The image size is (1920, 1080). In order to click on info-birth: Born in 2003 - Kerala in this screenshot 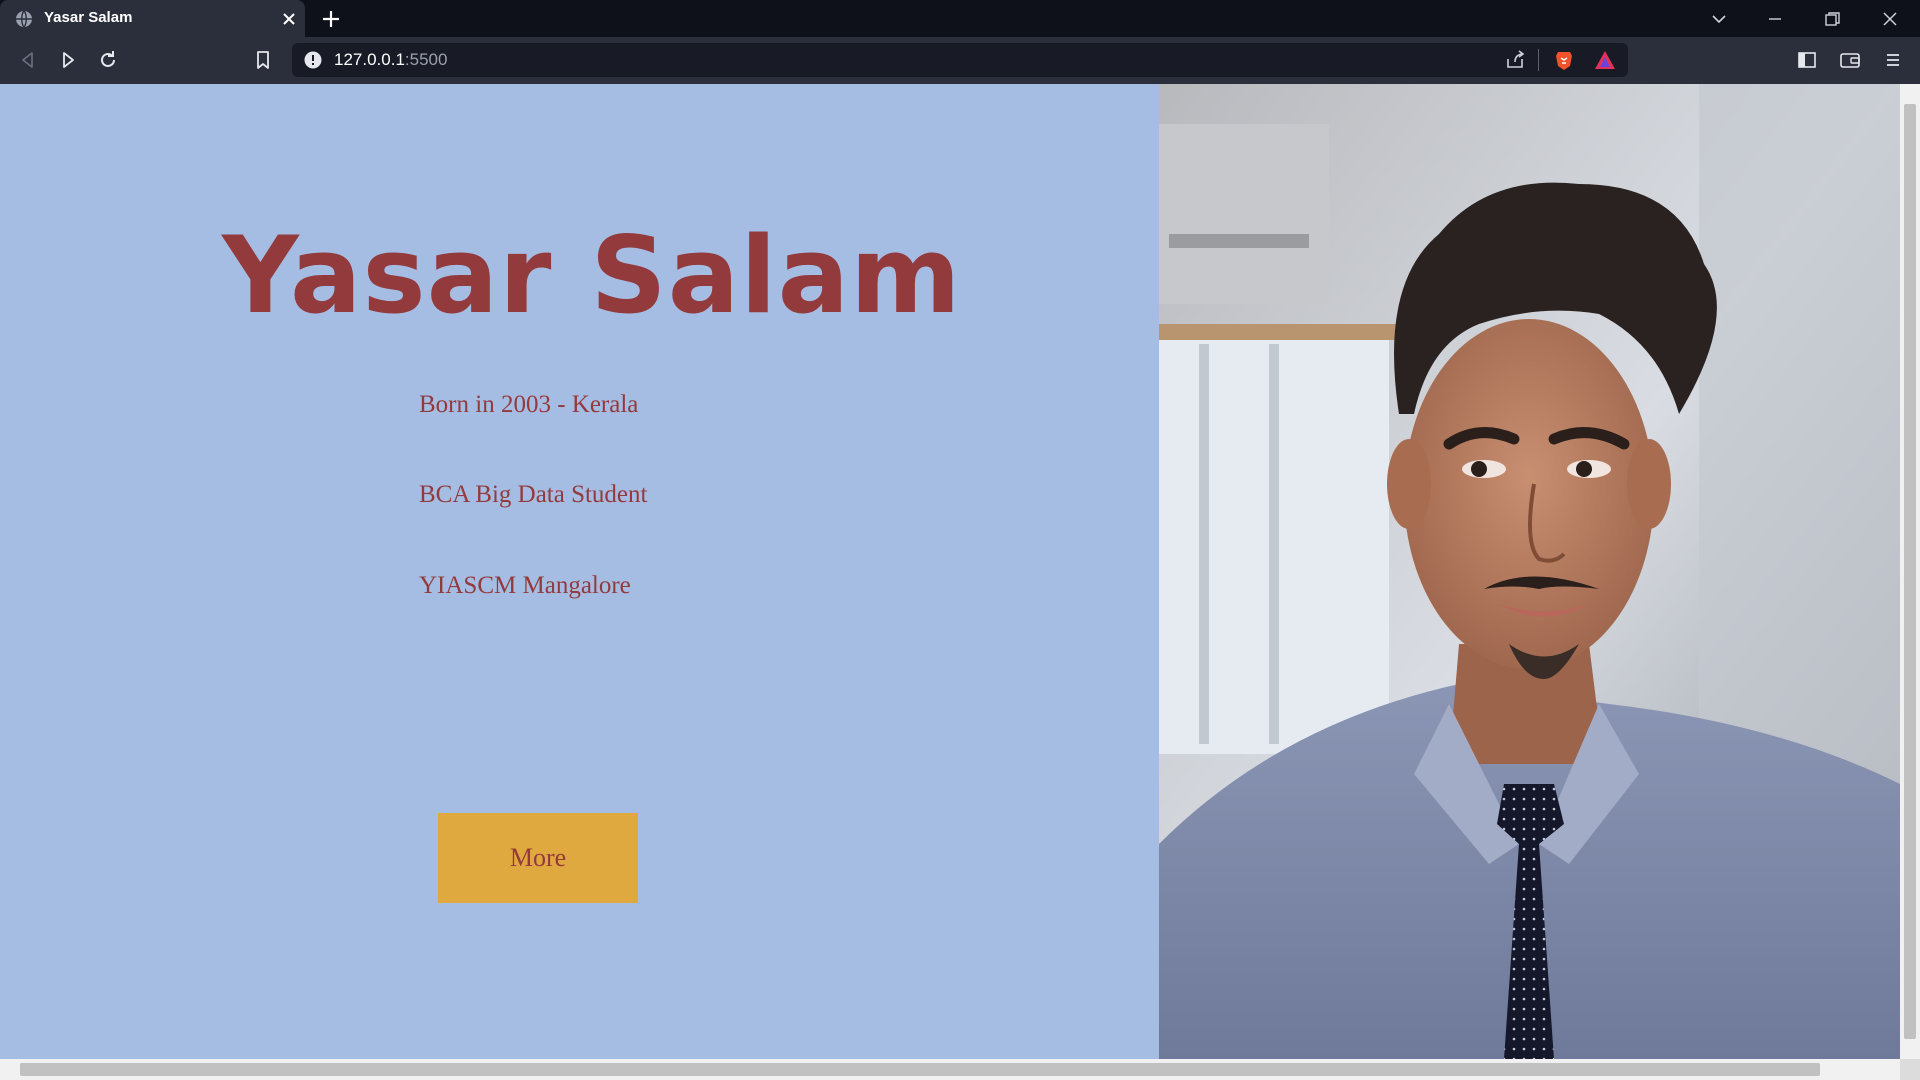, I will do `click(529, 404)`.